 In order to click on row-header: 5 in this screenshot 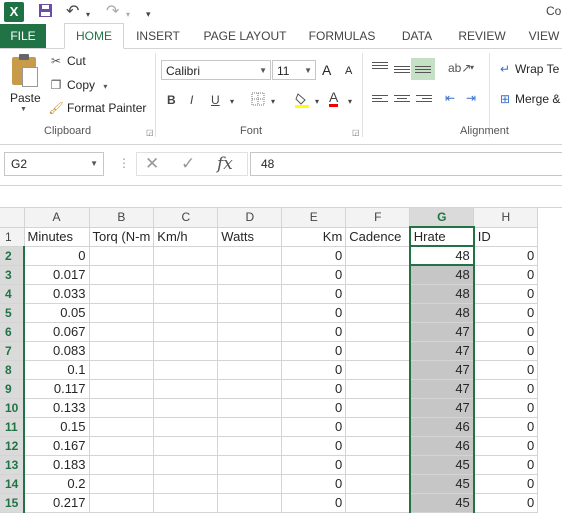, I will do `click(12, 313)`.